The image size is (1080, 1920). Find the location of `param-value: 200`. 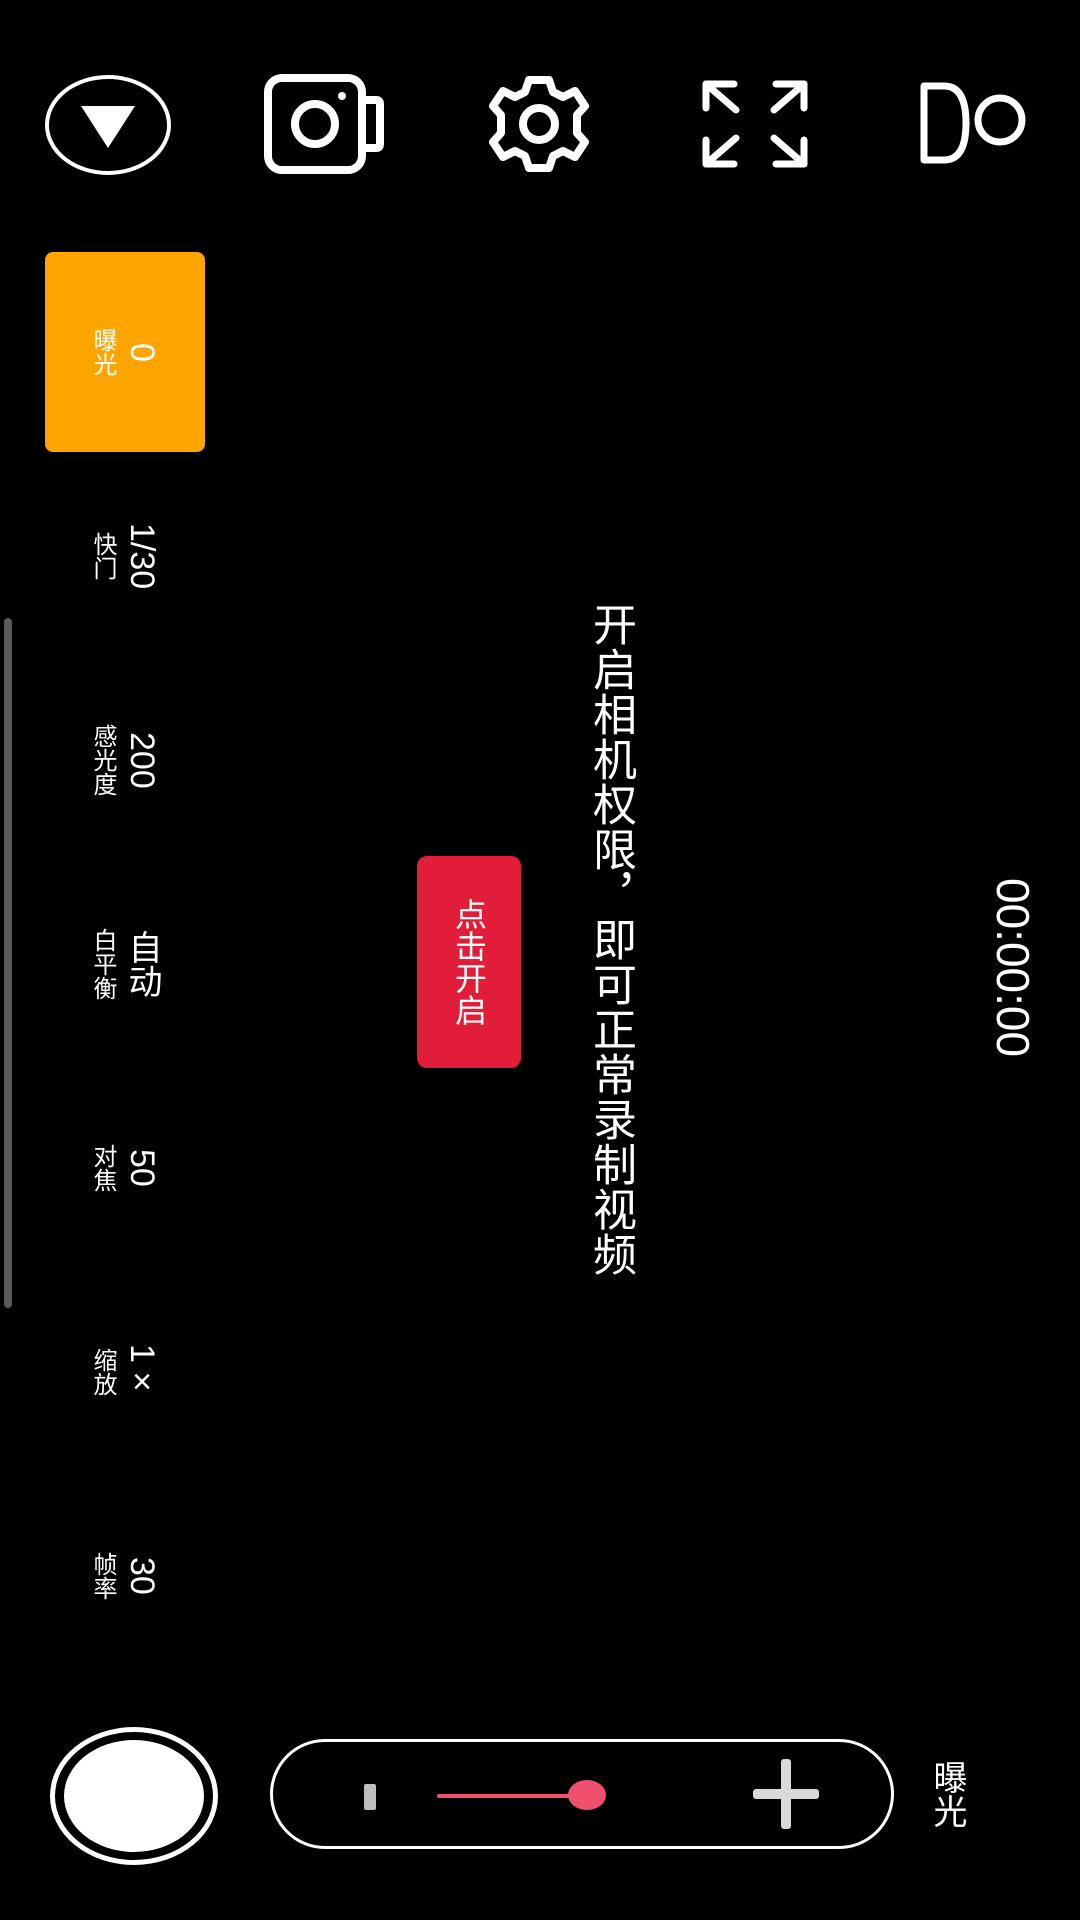

param-value: 200 is located at coordinates (142, 760).